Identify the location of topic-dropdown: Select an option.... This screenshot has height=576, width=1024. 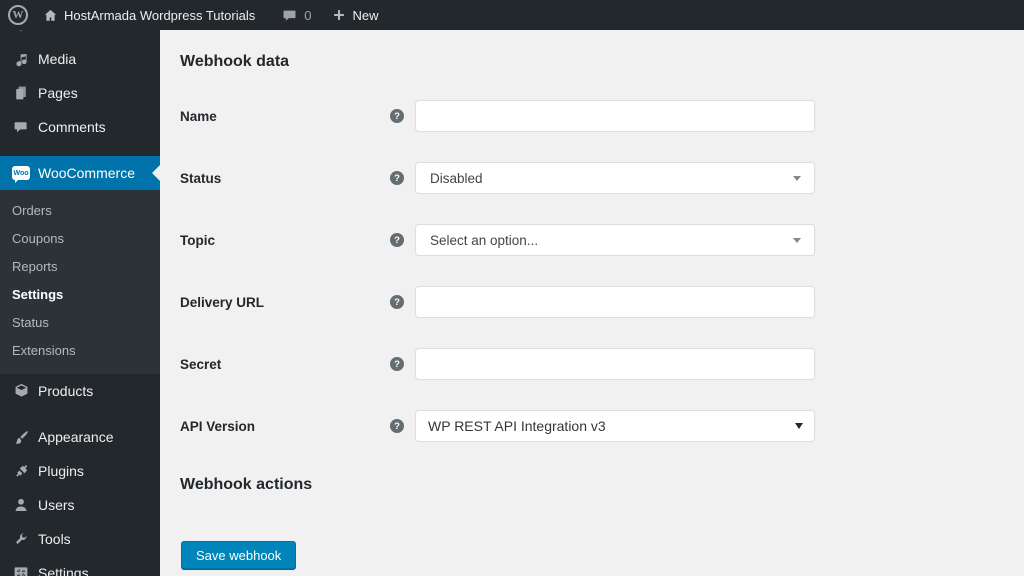
(615, 240).